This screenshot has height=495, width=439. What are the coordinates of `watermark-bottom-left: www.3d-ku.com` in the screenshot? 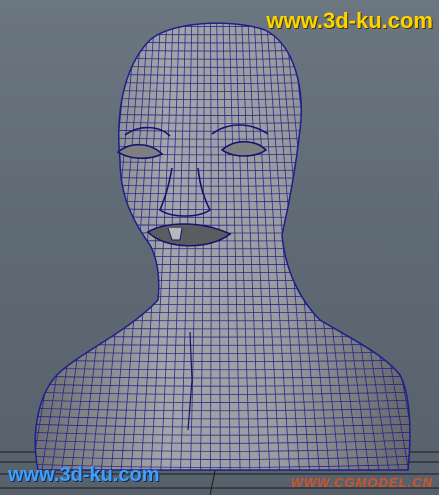 It's located at (84, 475).